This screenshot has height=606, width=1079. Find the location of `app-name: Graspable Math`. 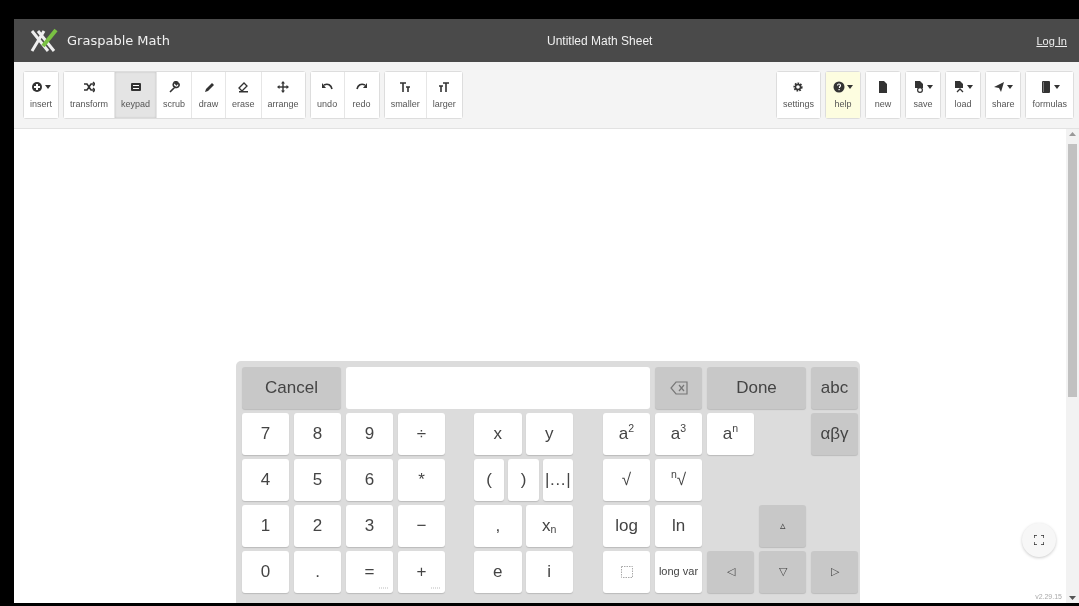

app-name: Graspable Math is located at coordinates (118, 40).